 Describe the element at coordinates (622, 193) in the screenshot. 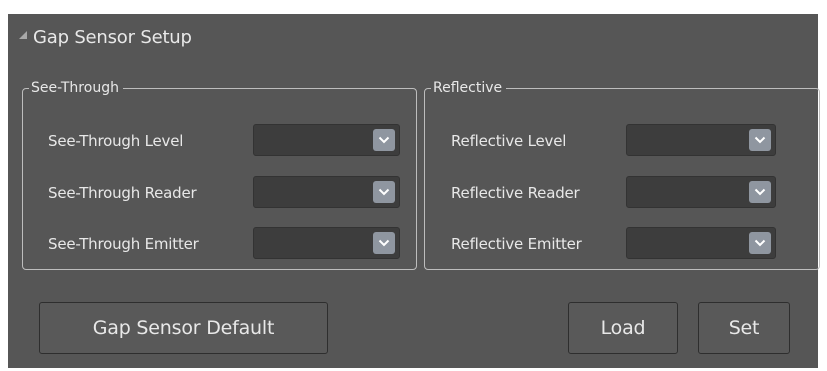

I see `reflective-reader-row: Reflective Reader` at that location.